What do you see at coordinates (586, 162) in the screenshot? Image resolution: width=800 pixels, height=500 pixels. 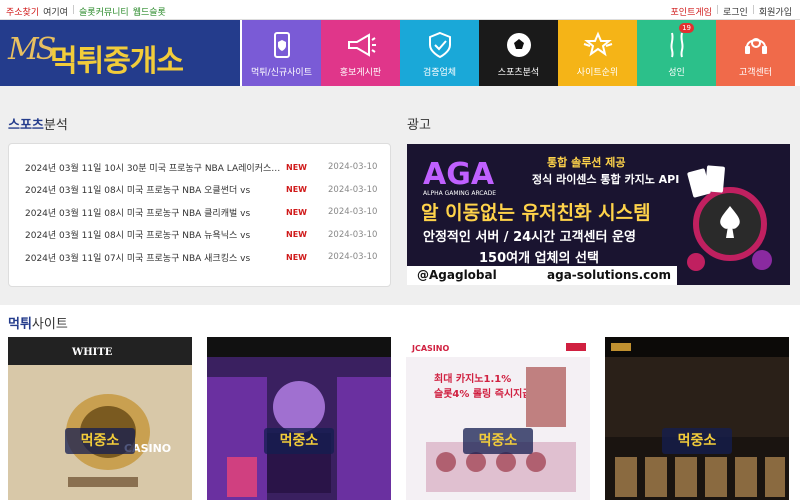 I see `ad-line-1: 통합 솔루션 제공` at bounding box center [586, 162].